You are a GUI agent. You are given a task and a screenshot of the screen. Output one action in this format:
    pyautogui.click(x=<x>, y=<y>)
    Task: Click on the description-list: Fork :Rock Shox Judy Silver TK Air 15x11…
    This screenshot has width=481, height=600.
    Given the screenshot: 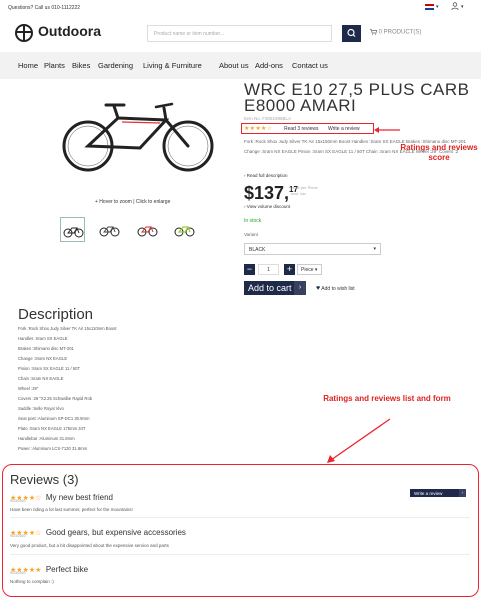 What is the action you would take?
    pyautogui.click(x=133, y=389)
    